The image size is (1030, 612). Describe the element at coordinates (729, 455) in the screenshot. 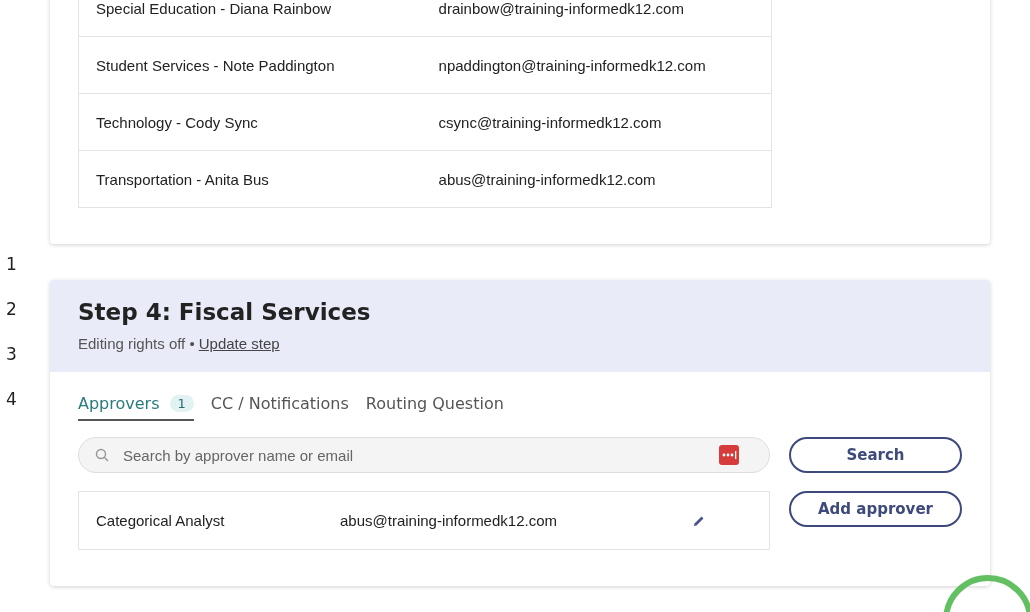

I see `password-manager-icon` at that location.